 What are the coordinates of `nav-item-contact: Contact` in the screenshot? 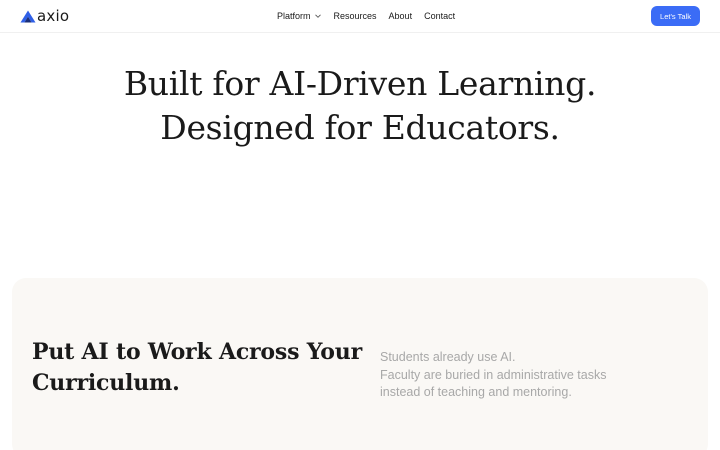 It's located at (440, 15).